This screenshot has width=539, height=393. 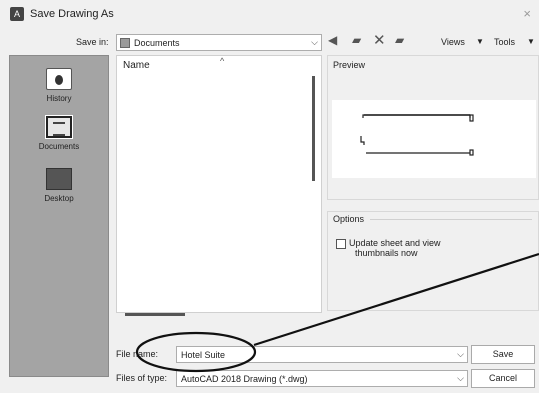 I want to click on tools-menu: Tools, so click(x=504, y=42).